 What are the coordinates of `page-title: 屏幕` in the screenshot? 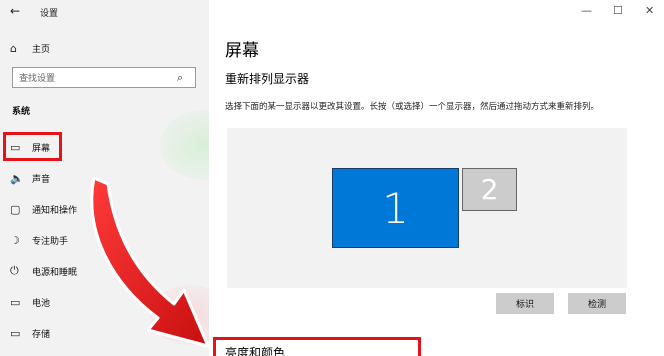 It's located at (242, 51).